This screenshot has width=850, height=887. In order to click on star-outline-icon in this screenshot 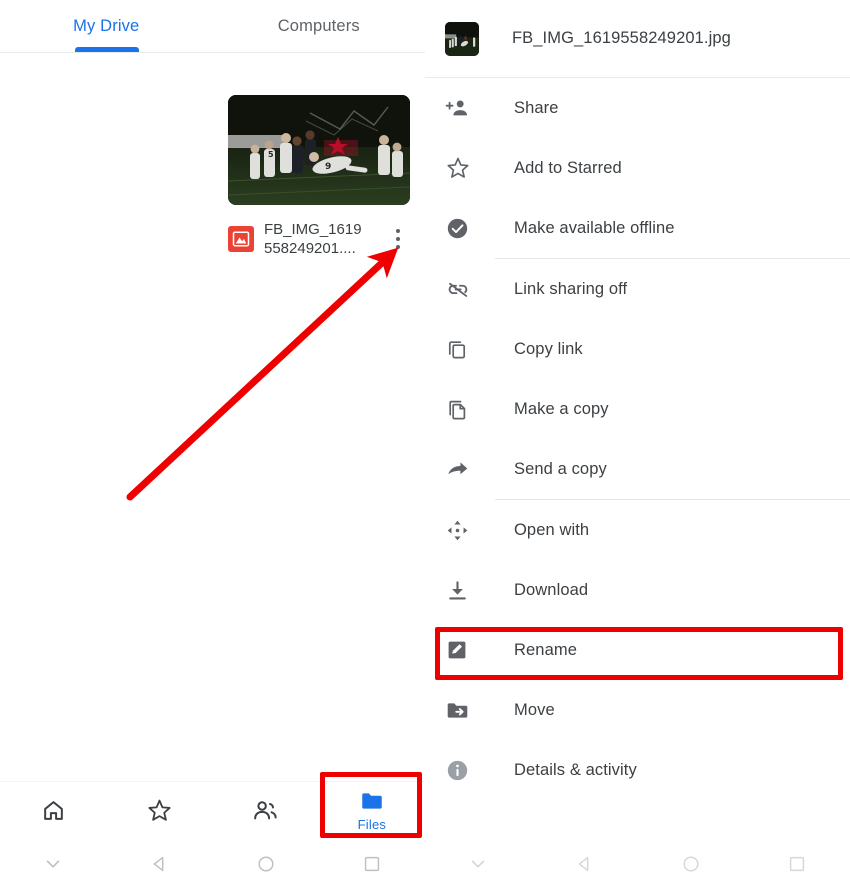, I will do `click(464, 168)`.